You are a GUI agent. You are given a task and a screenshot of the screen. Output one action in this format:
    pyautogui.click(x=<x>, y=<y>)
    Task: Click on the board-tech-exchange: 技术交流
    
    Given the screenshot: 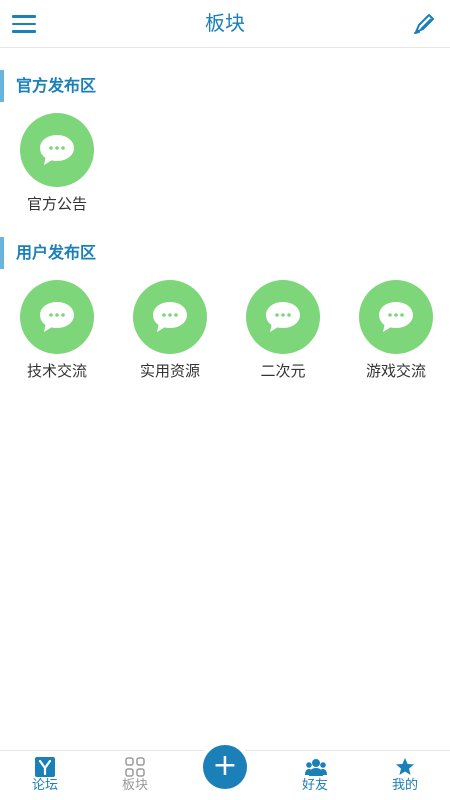 What is the action you would take?
    pyautogui.click(x=57, y=332)
    